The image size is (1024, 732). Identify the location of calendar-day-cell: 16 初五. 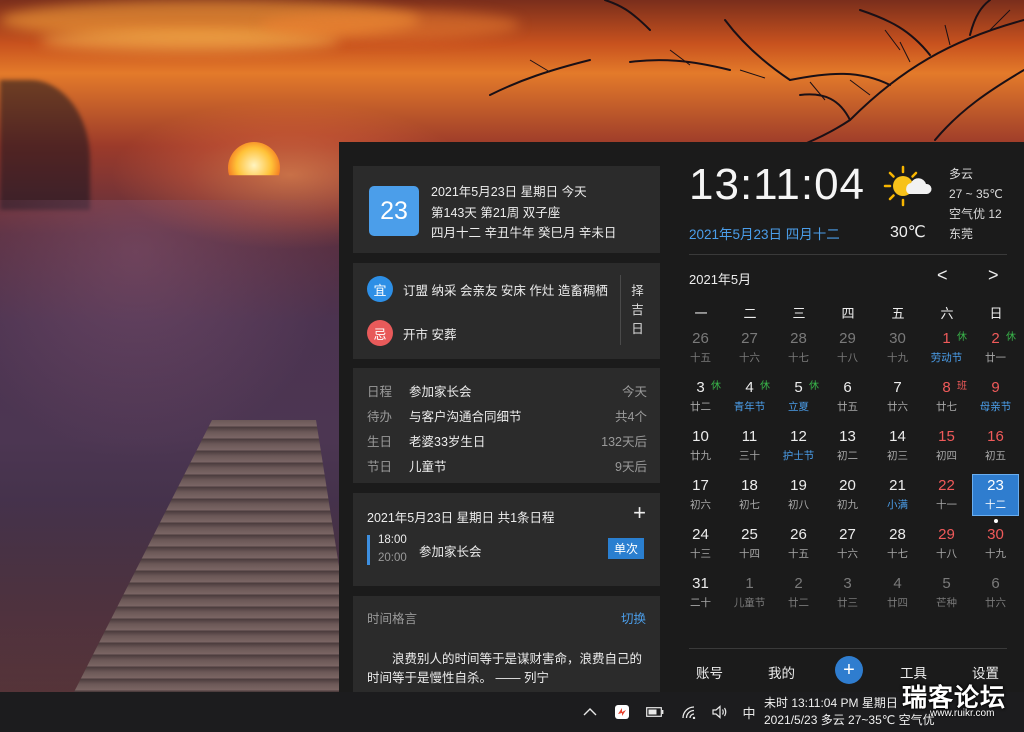
(995, 446).